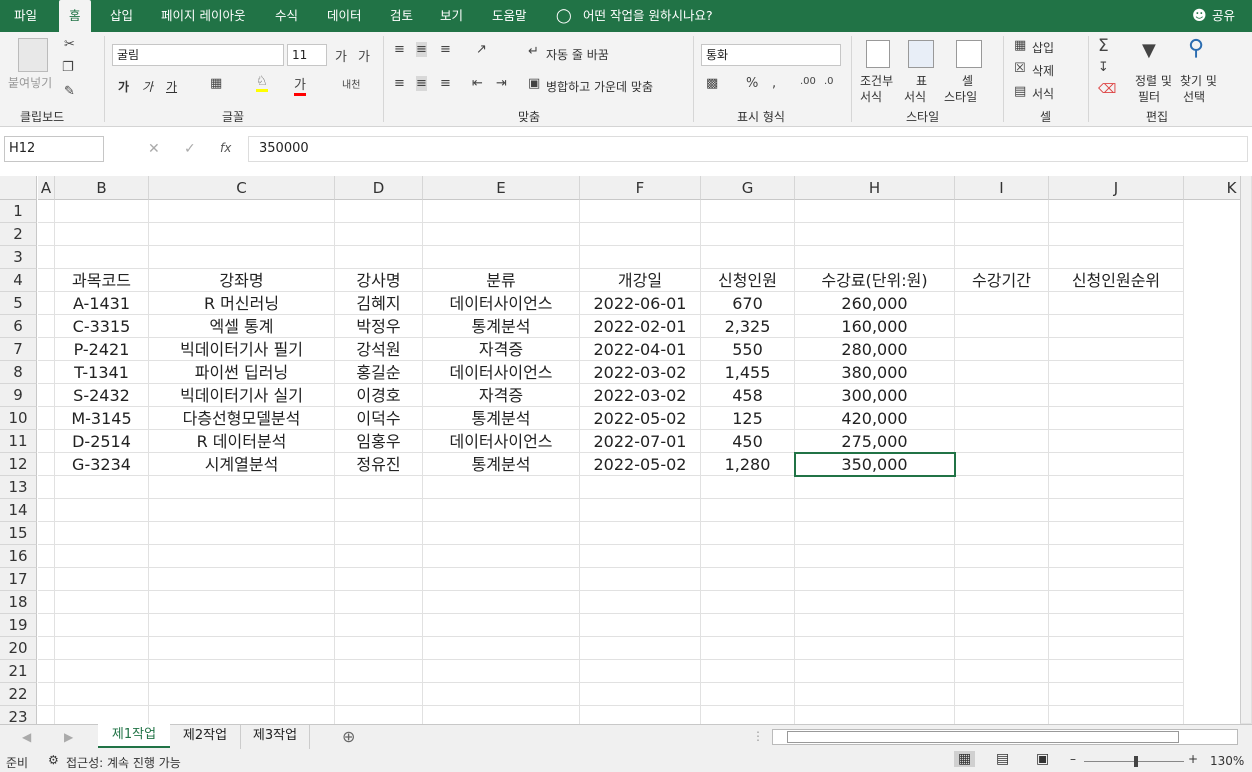 Image resolution: width=1252 pixels, height=772 pixels. Describe the element at coordinates (875, 372) in the screenshot. I see `table-cell: 380,000` at that location.